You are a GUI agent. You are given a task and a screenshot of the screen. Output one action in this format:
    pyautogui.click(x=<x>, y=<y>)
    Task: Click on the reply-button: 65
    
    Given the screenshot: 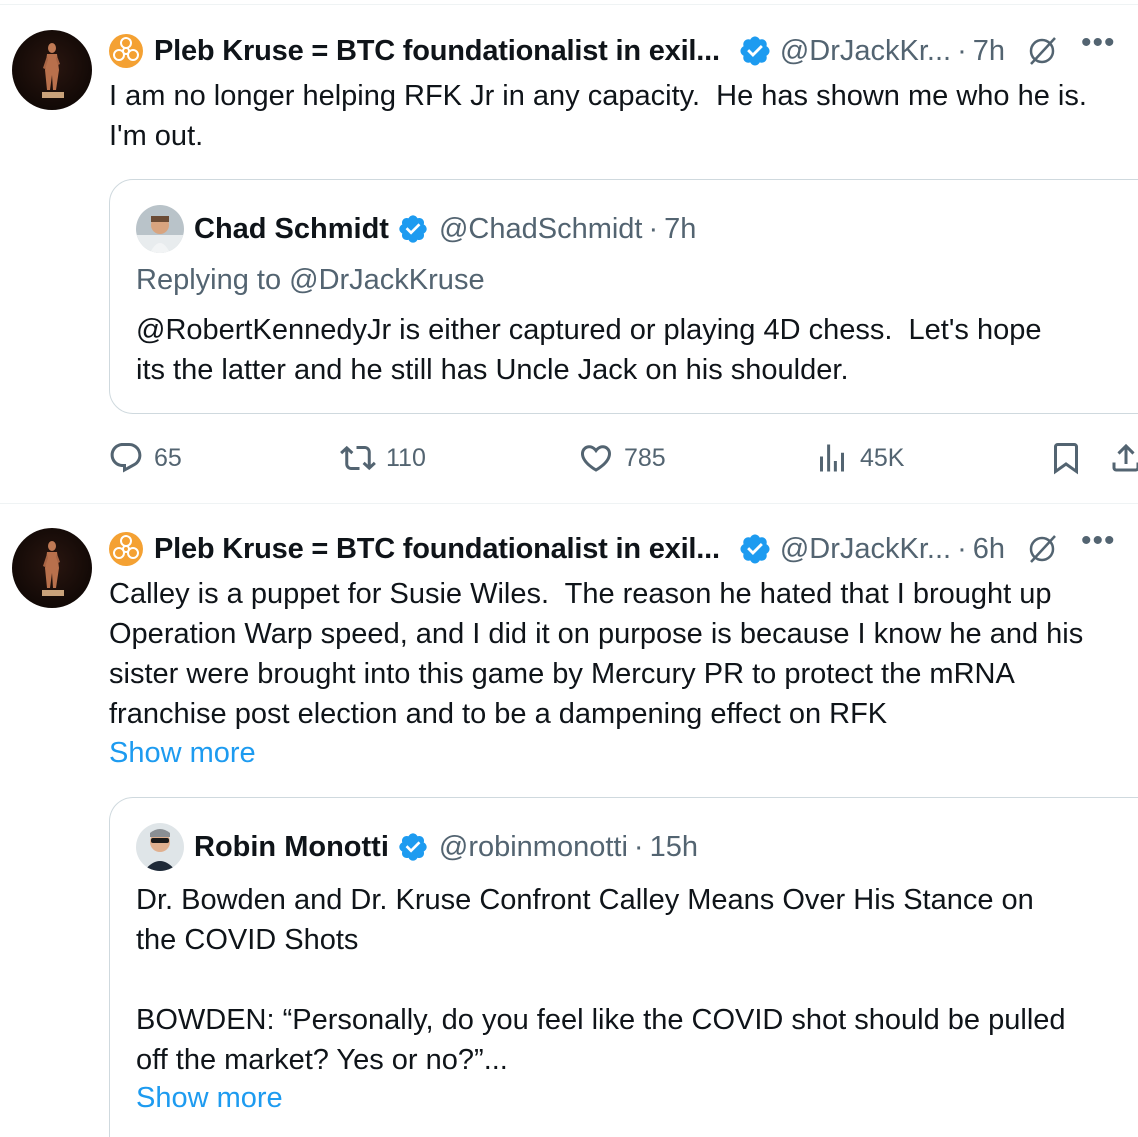 What is the action you would take?
    pyautogui.click(x=145, y=458)
    